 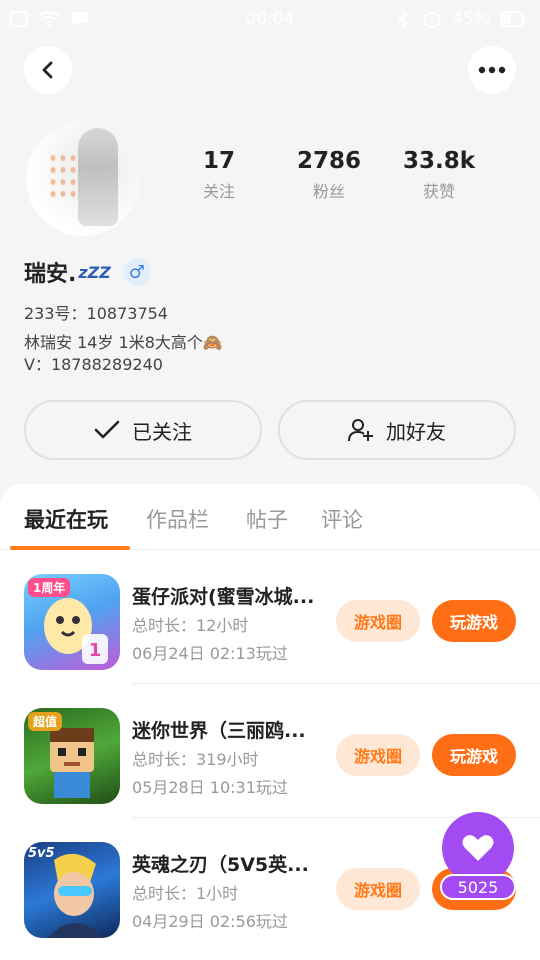 What do you see at coordinates (185, 893) in the screenshot?
I see `game-duration: 总时长：1小时` at bounding box center [185, 893].